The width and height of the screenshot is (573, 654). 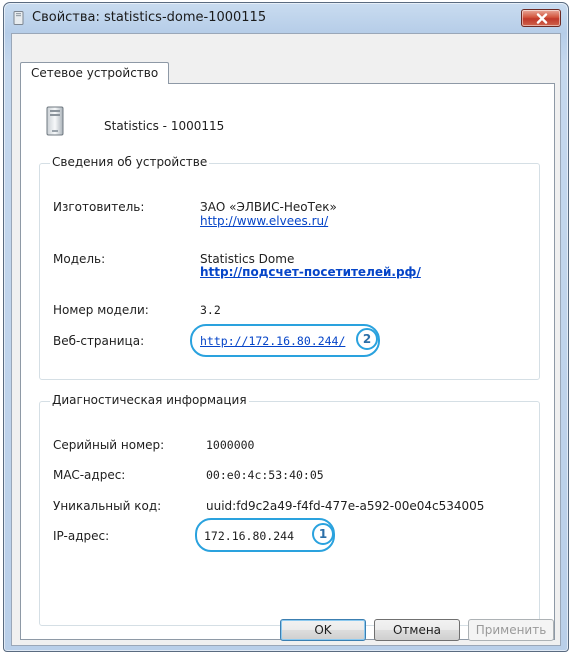 What do you see at coordinates (107, 506) in the screenshot?
I see `uid-label: Уникальный код:` at bounding box center [107, 506].